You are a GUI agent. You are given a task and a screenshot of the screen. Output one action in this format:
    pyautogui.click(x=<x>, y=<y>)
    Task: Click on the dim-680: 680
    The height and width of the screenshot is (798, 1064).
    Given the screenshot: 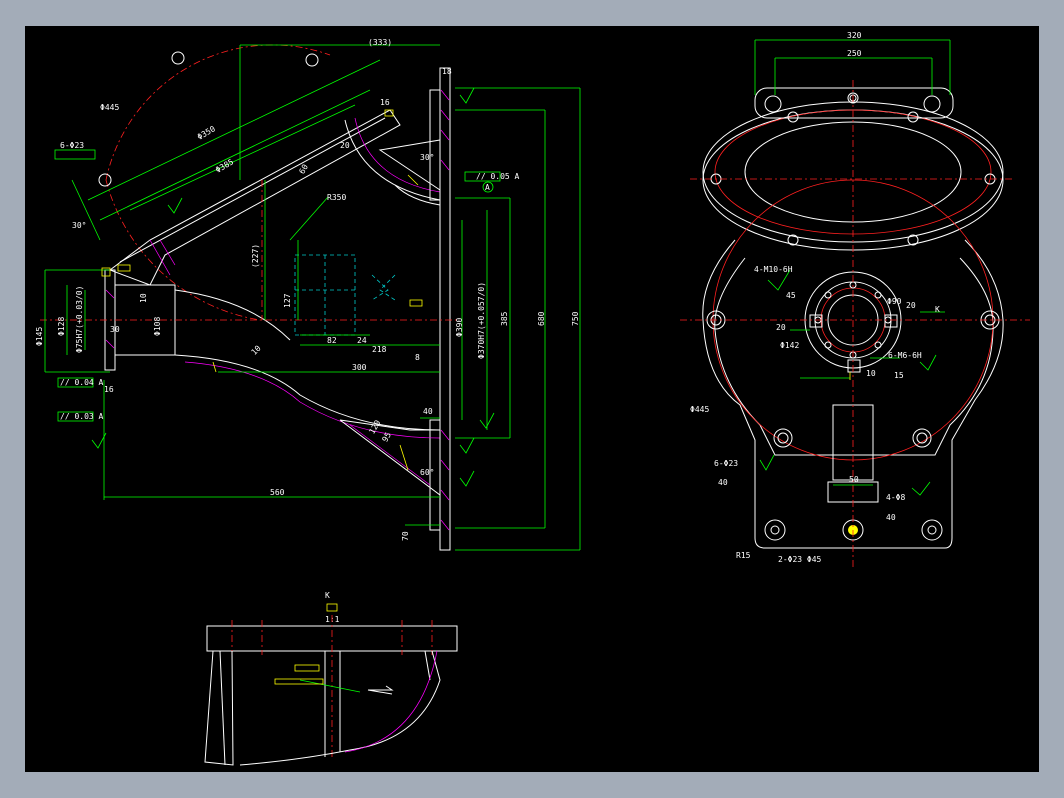 What is the action you would take?
    pyautogui.click(x=541, y=318)
    